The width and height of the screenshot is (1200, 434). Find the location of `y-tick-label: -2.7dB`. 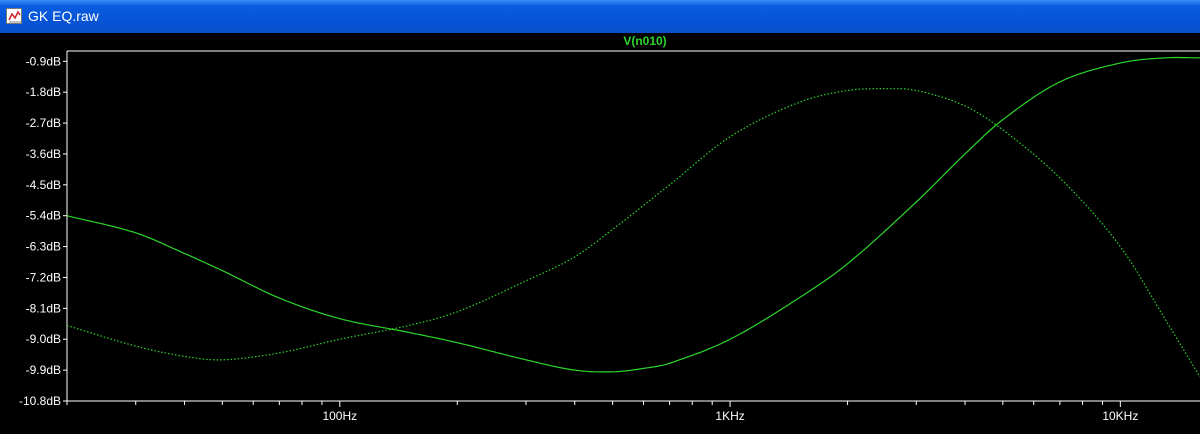

y-tick-label: -2.7dB is located at coordinates (43, 123).